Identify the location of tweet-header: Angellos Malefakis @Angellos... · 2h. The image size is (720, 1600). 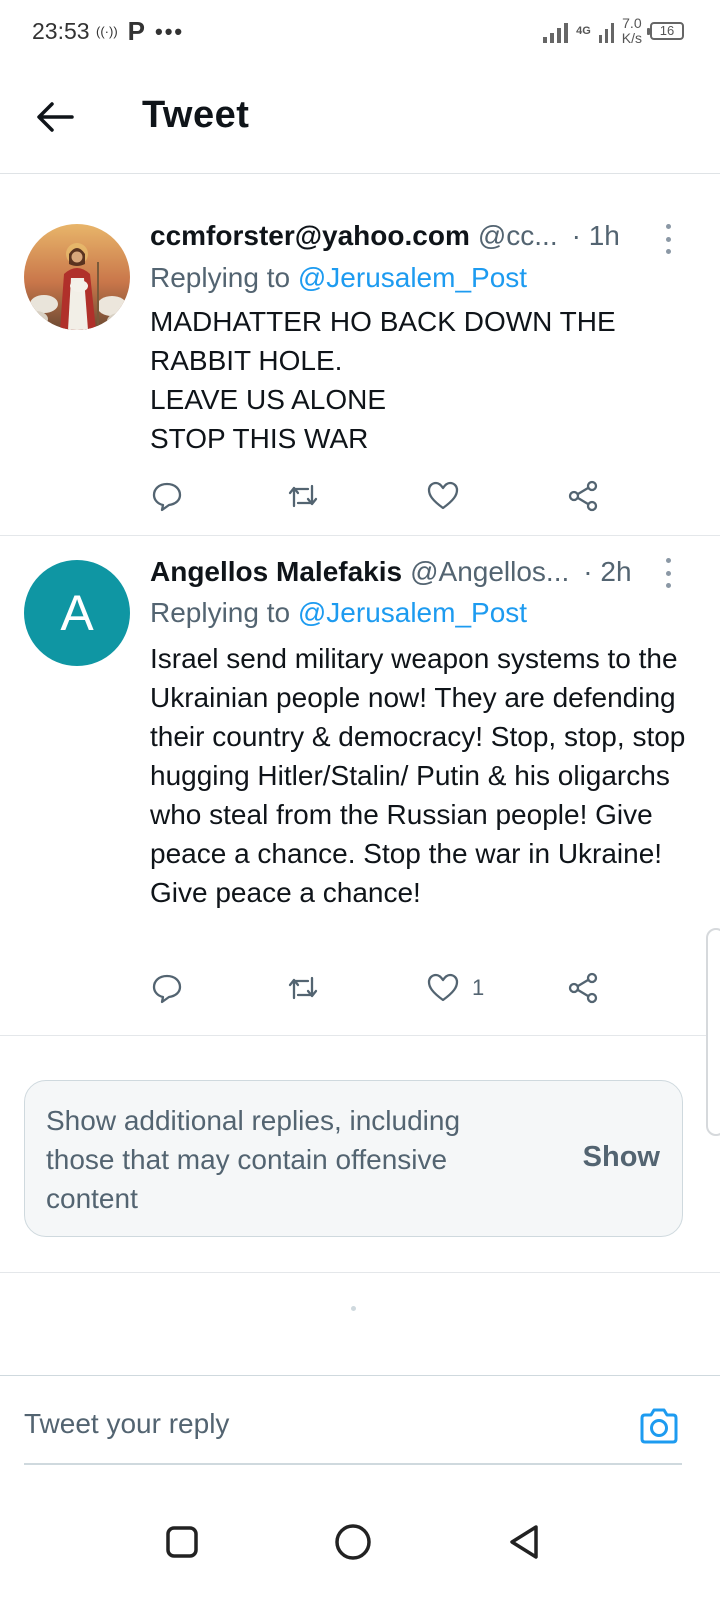
(423, 572).